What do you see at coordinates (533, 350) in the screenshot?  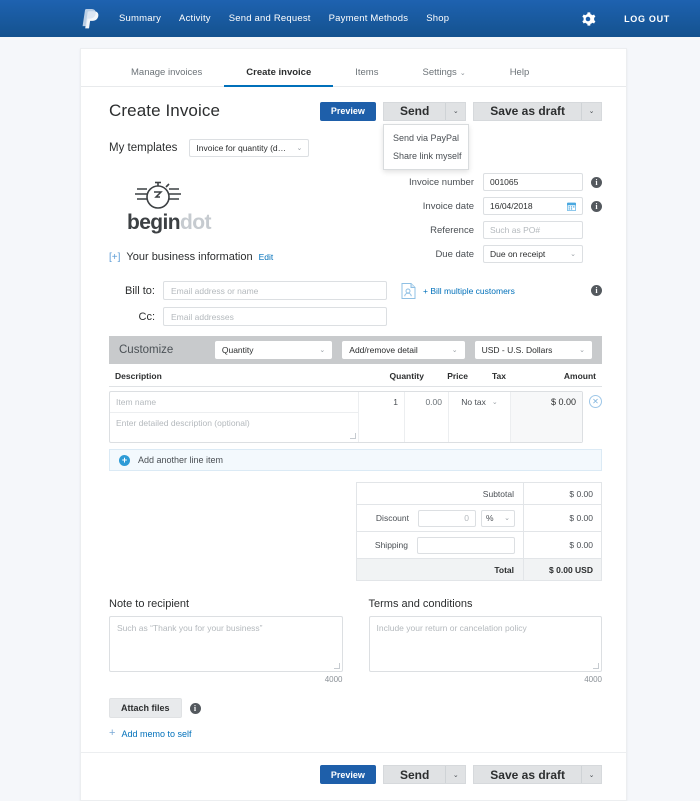 I see `currency-select: USD - U.S. Dollars ⌄` at bounding box center [533, 350].